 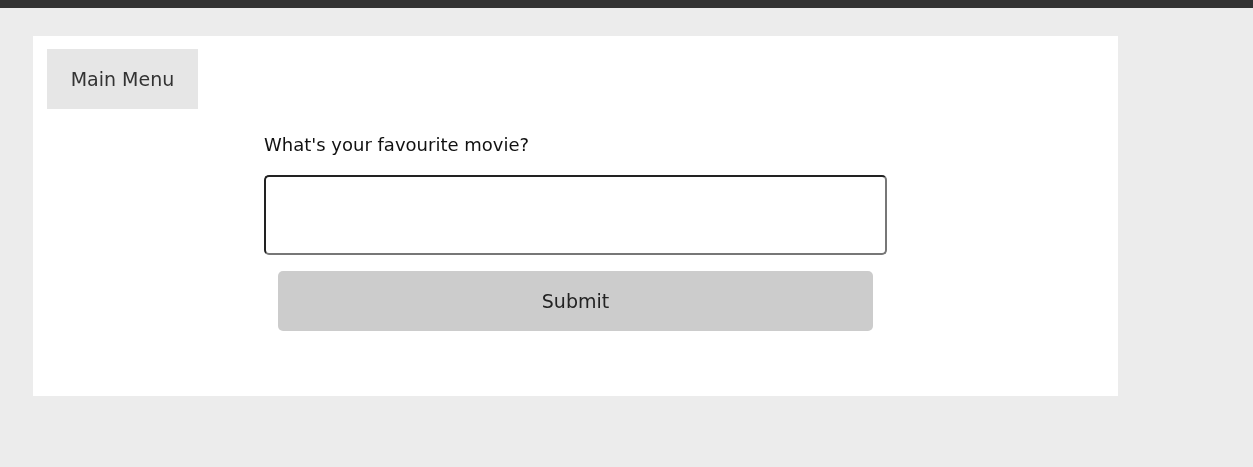 I want to click on answer-field, so click(x=575, y=215).